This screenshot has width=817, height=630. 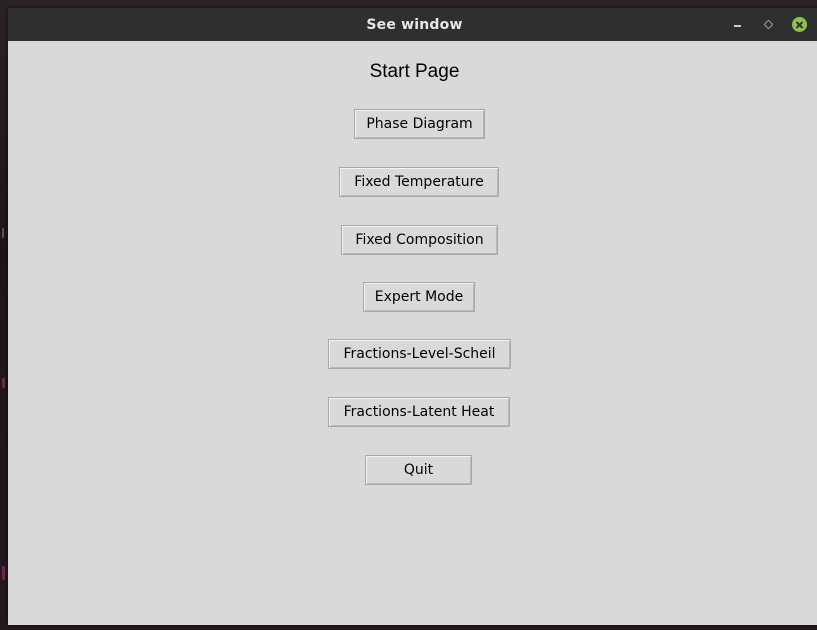 I want to click on fixed-temperature-button: Fixed Temperature, so click(x=419, y=182).